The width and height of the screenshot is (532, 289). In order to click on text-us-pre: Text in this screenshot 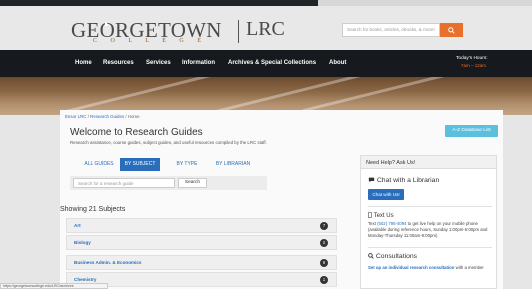, I will do `click(372, 223)`.